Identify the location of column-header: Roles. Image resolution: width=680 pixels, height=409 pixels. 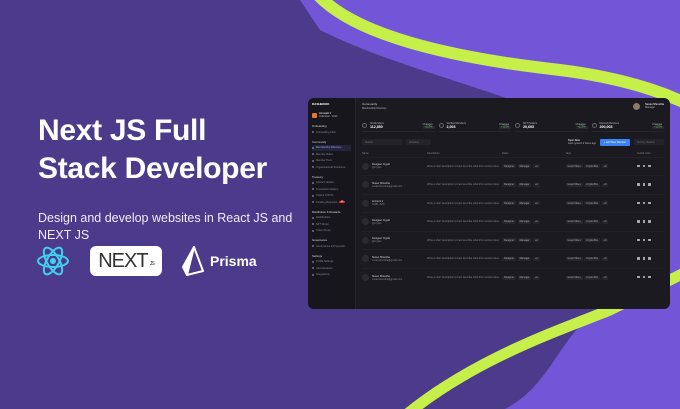
(534, 153).